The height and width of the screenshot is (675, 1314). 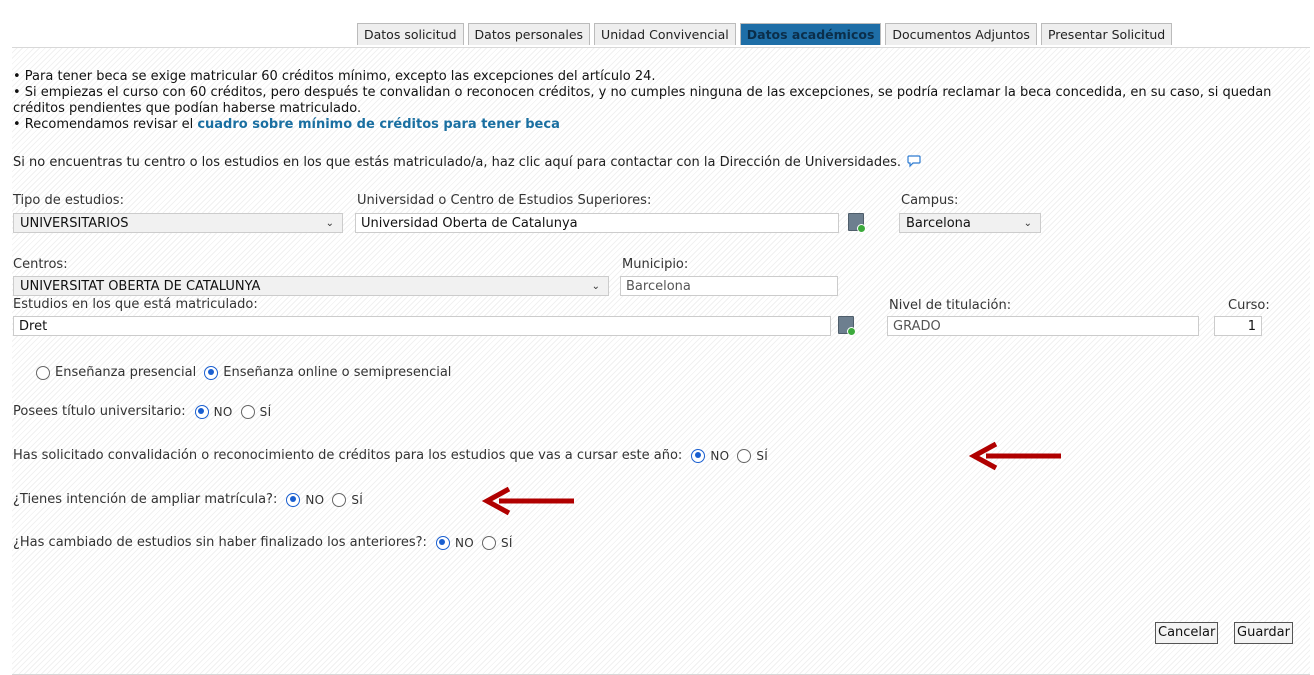 What do you see at coordinates (442, 542) in the screenshot?
I see `cambio-no-radio` at bounding box center [442, 542].